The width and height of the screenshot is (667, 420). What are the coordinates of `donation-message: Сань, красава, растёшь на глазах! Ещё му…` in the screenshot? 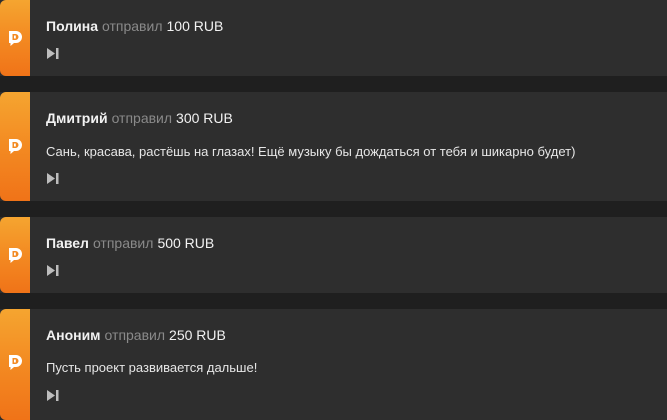 It's located at (311, 151).